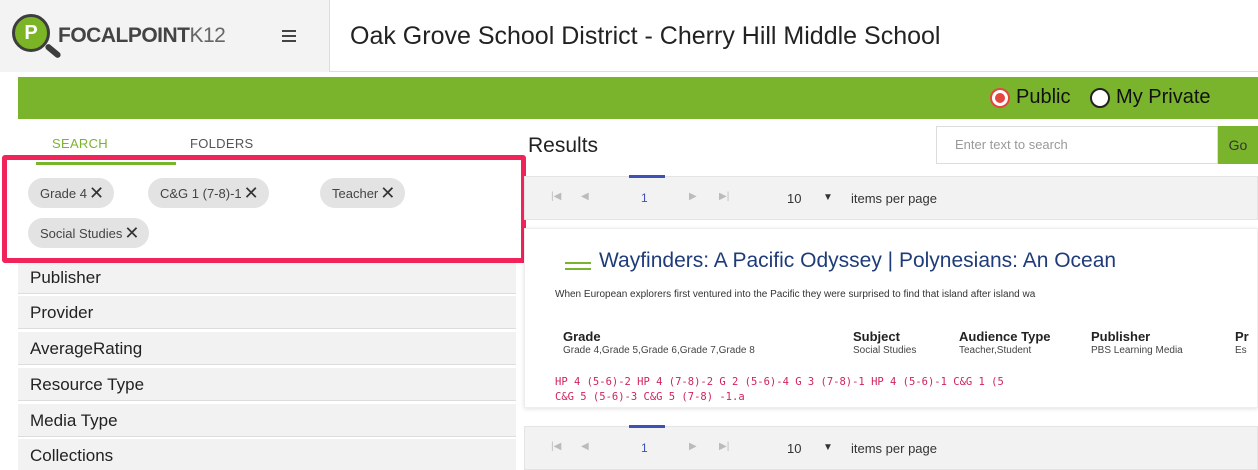  I want to click on logo-mark-letter: P, so click(31, 33).